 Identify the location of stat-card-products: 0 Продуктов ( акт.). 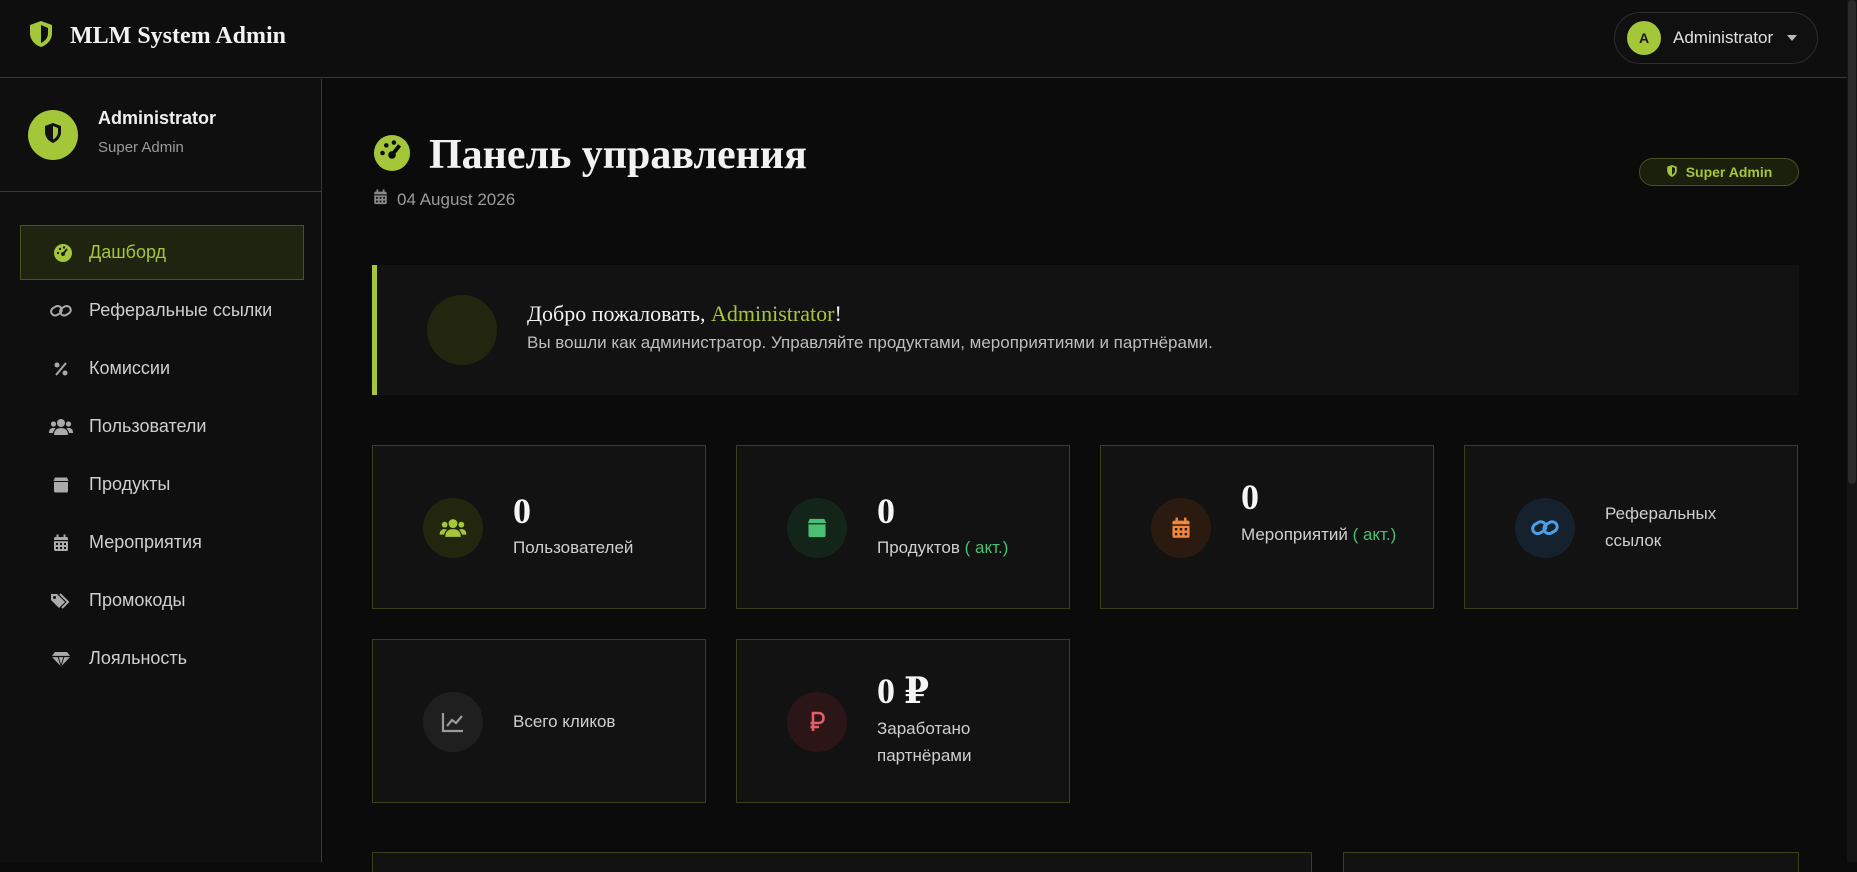
(903, 527).